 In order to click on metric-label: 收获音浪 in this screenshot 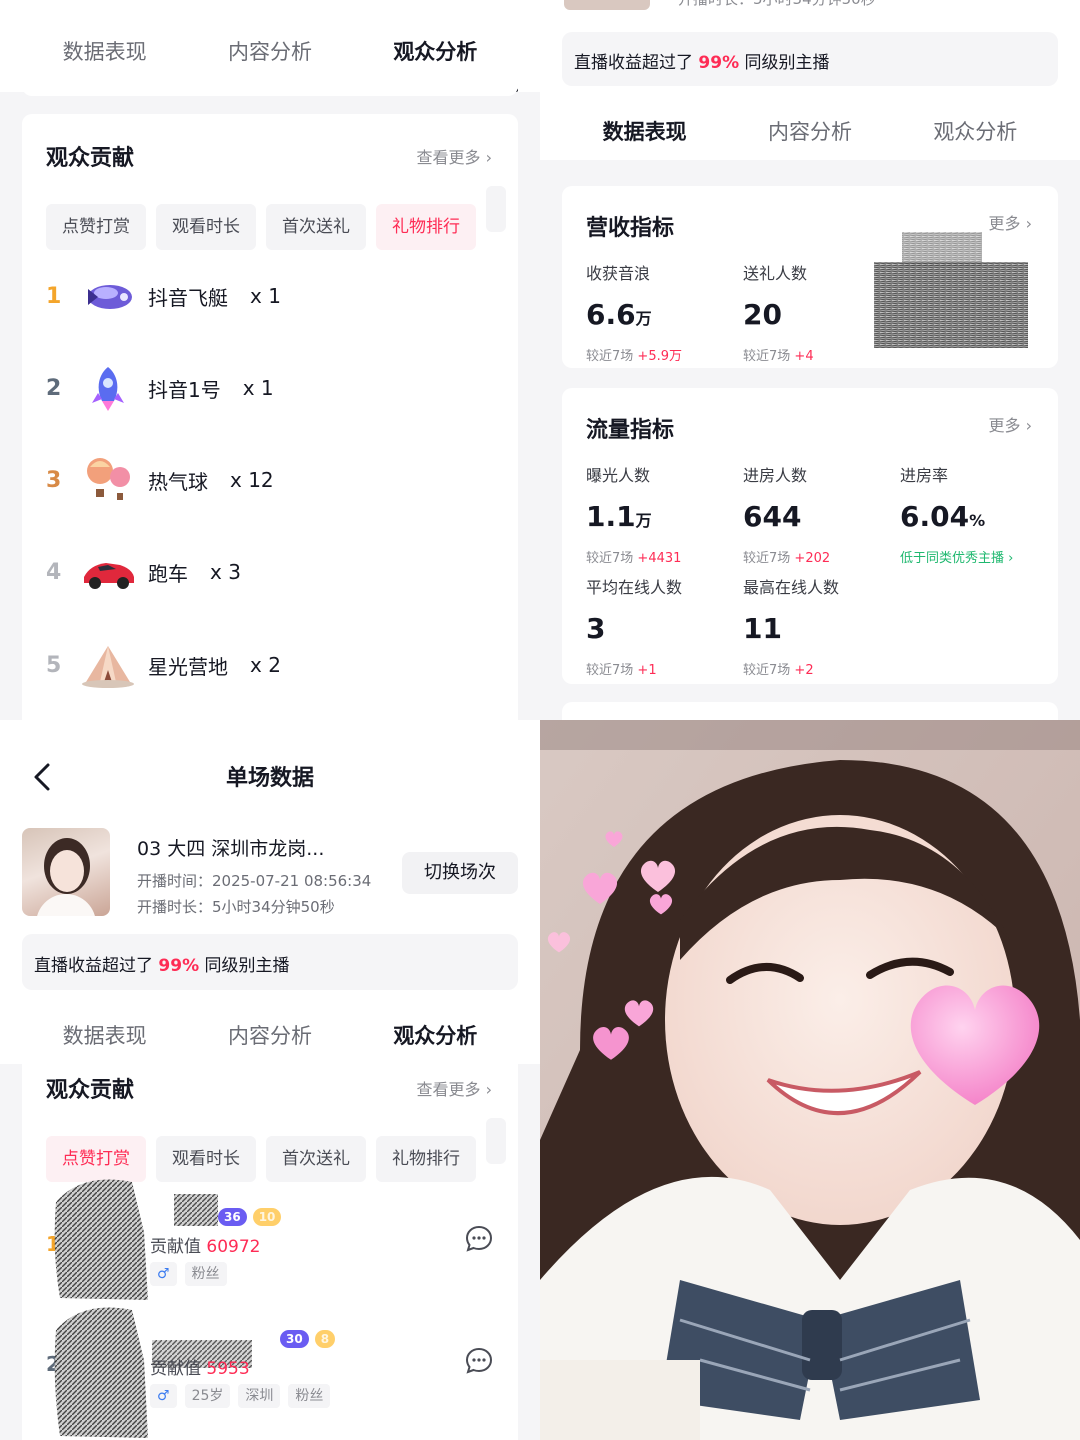, I will do `click(618, 273)`.